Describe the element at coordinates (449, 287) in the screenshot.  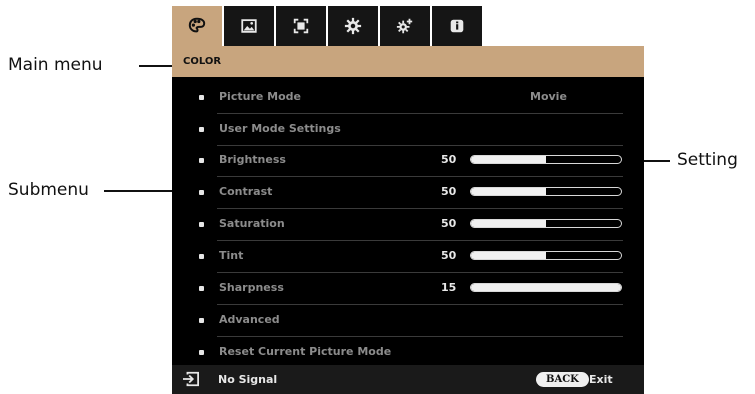
I see `sharpness-value: 15` at that location.